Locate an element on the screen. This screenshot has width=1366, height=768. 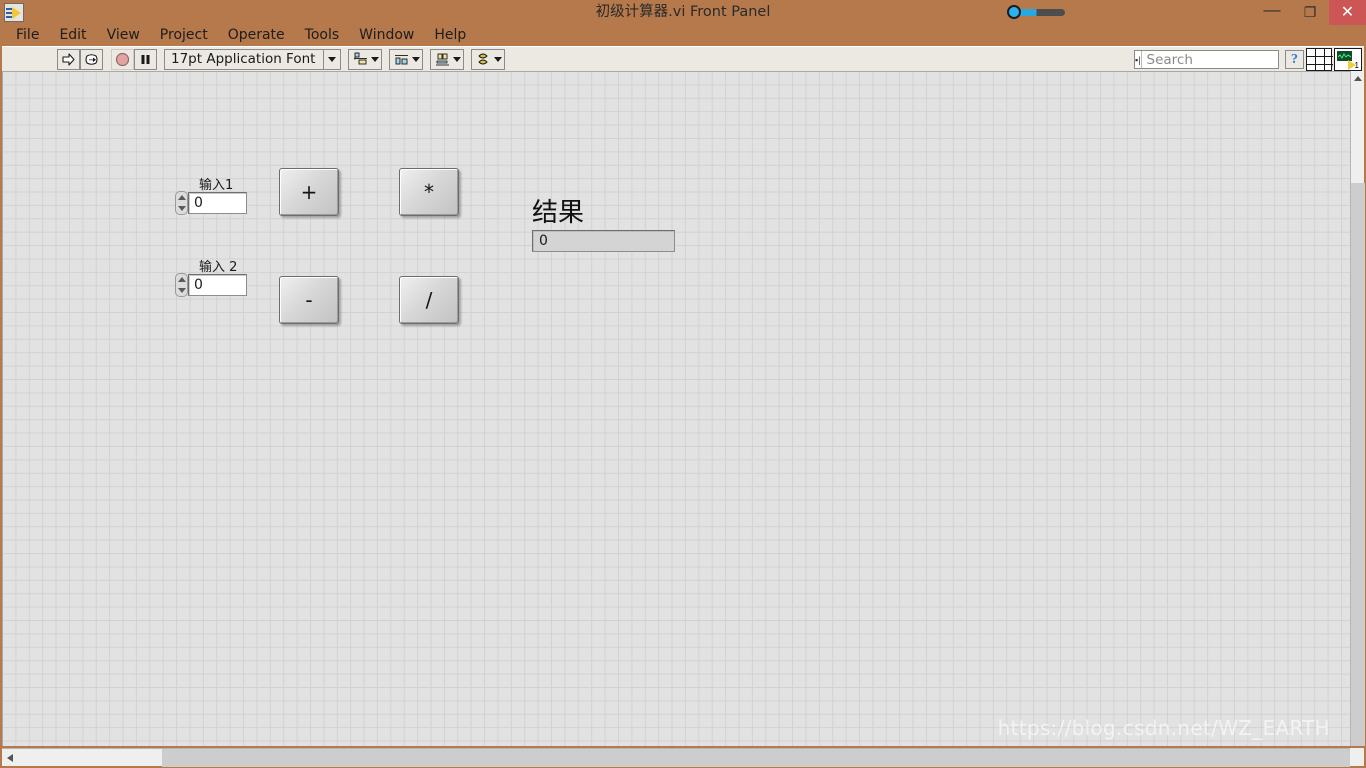
search-box: ▪| is located at coordinates (1233, 59).